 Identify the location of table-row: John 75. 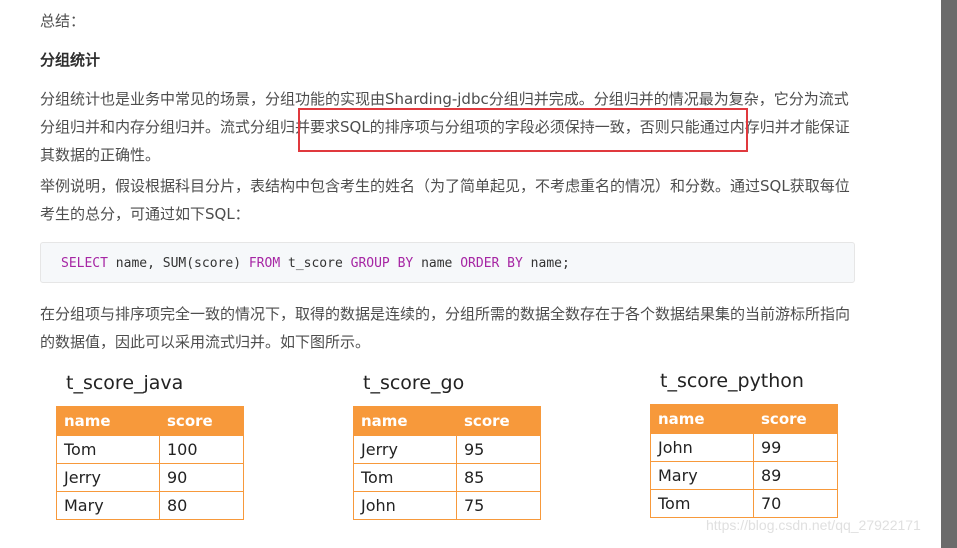
(447, 505).